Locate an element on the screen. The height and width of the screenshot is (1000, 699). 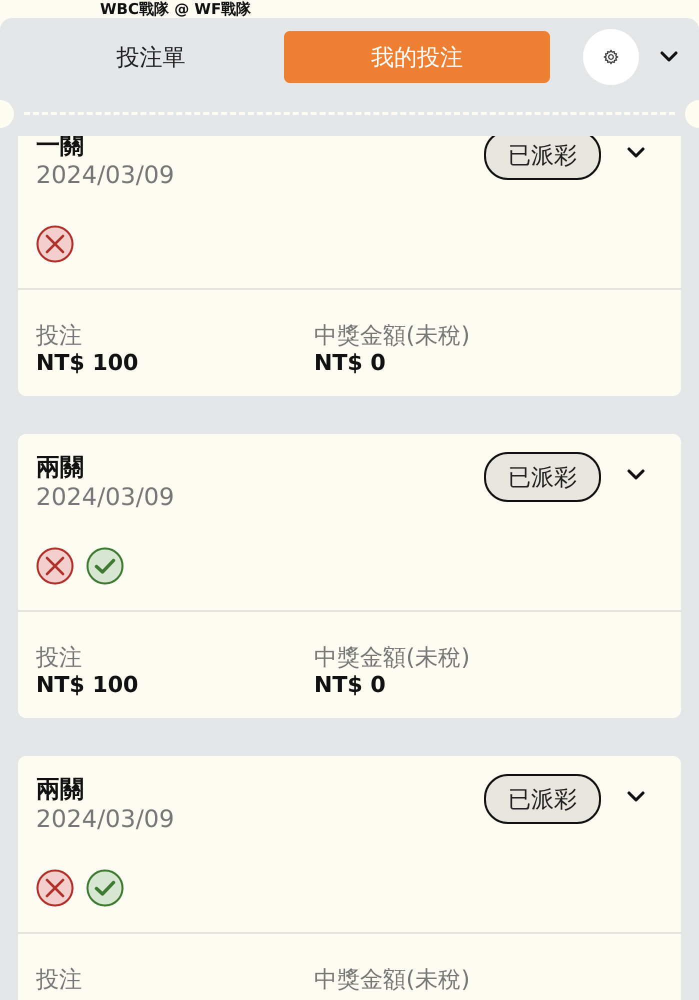
match-title: WBC戰隊 @ WF戰隊 is located at coordinates (176, 9).